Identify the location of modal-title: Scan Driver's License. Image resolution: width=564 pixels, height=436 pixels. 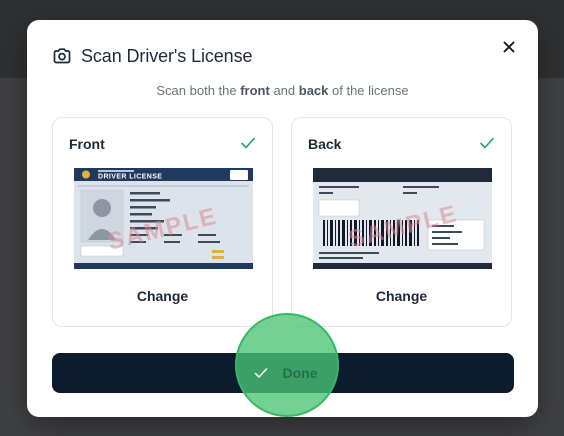
(167, 55).